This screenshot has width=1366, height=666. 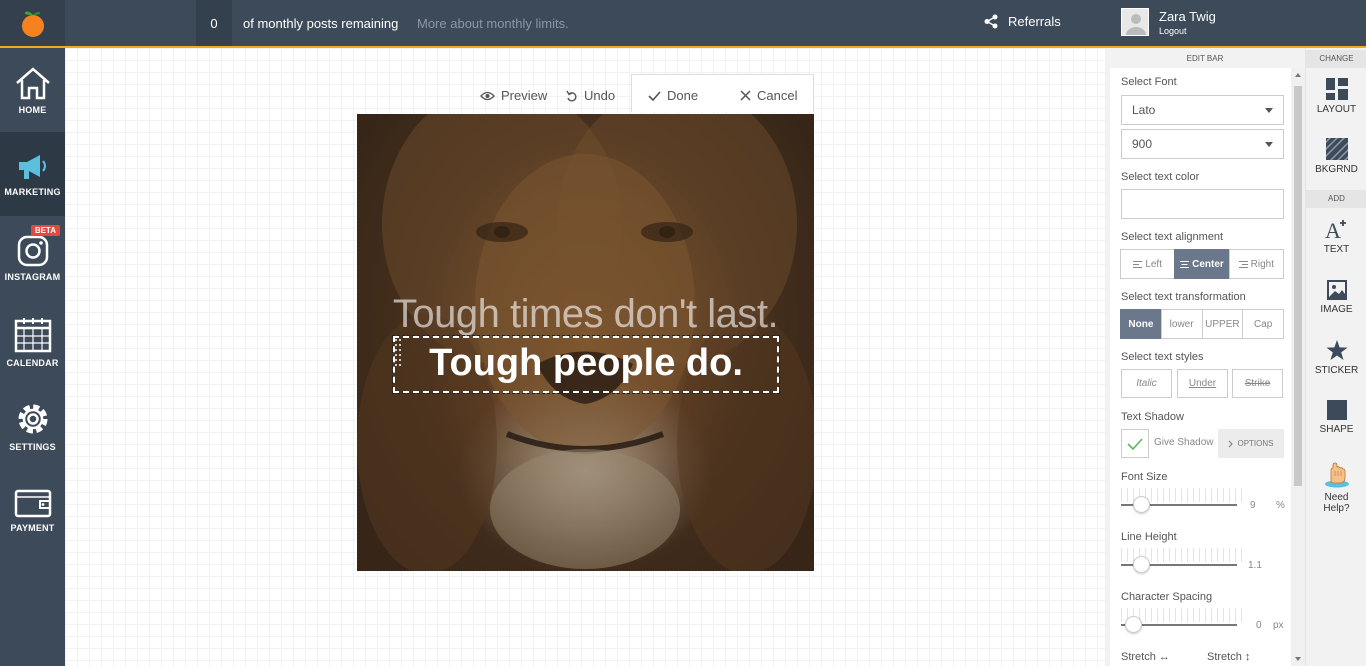 What do you see at coordinates (1262, 264) in the screenshot?
I see `align-right-label: Right` at bounding box center [1262, 264].